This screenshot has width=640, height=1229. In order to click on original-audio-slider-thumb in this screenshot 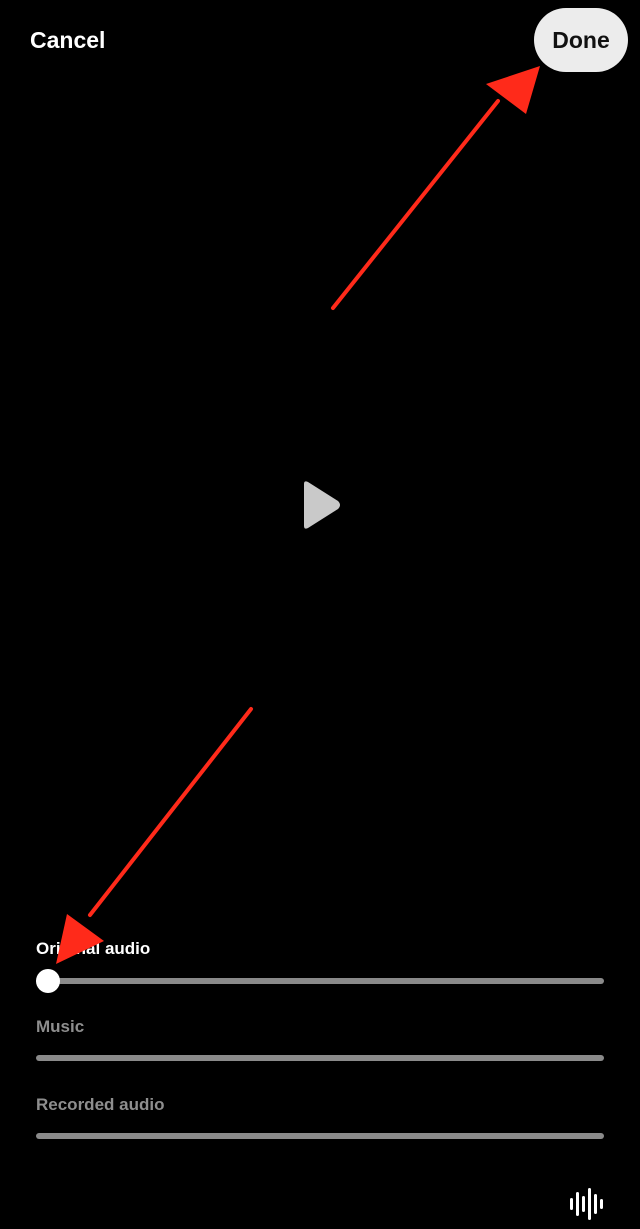, I will do `click(48, 981)`.